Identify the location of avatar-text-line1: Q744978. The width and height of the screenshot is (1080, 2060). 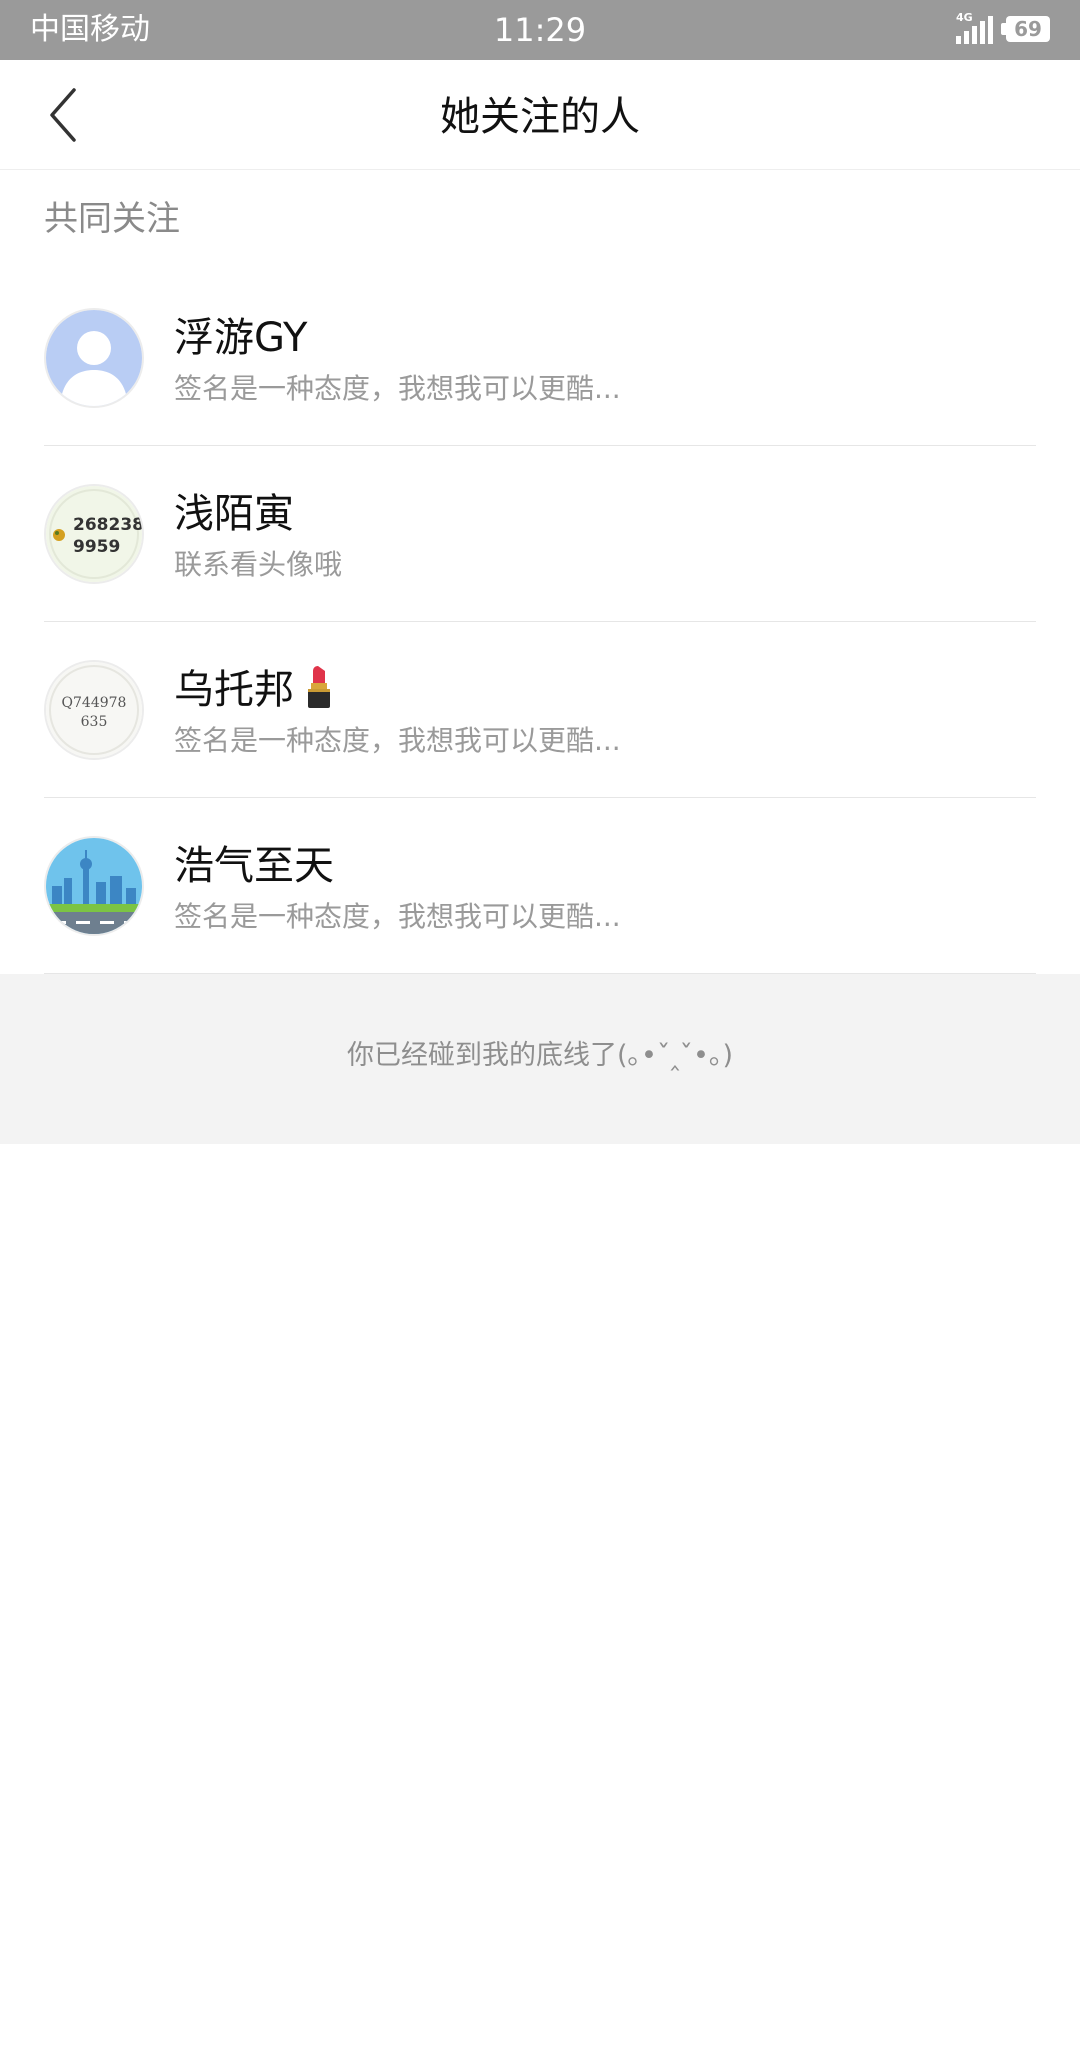
(94, 703).